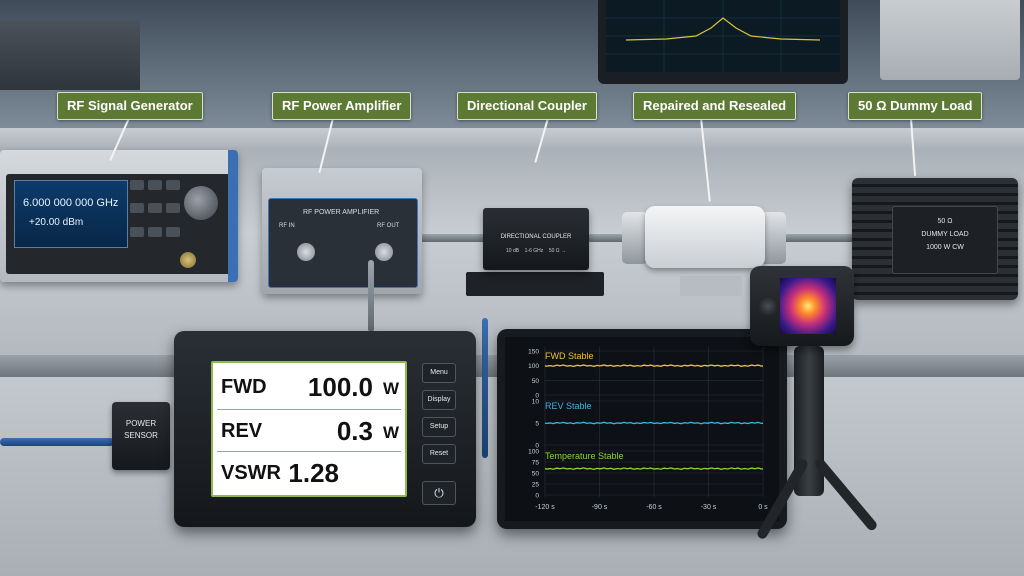 This screenshot has width=1024, height=576. I want to click on background-rack-right, so click(950, 40).